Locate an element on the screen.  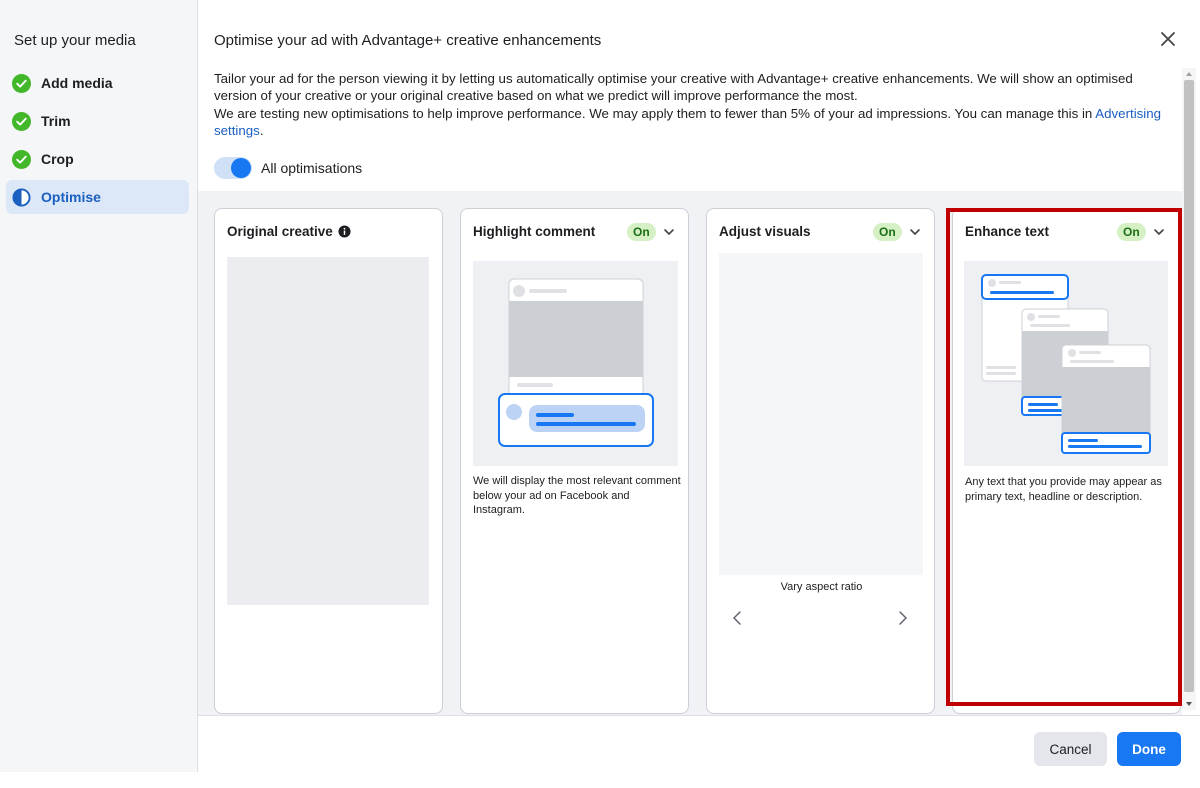
card-title: Highlight comment is located at coordinates (534, 231).